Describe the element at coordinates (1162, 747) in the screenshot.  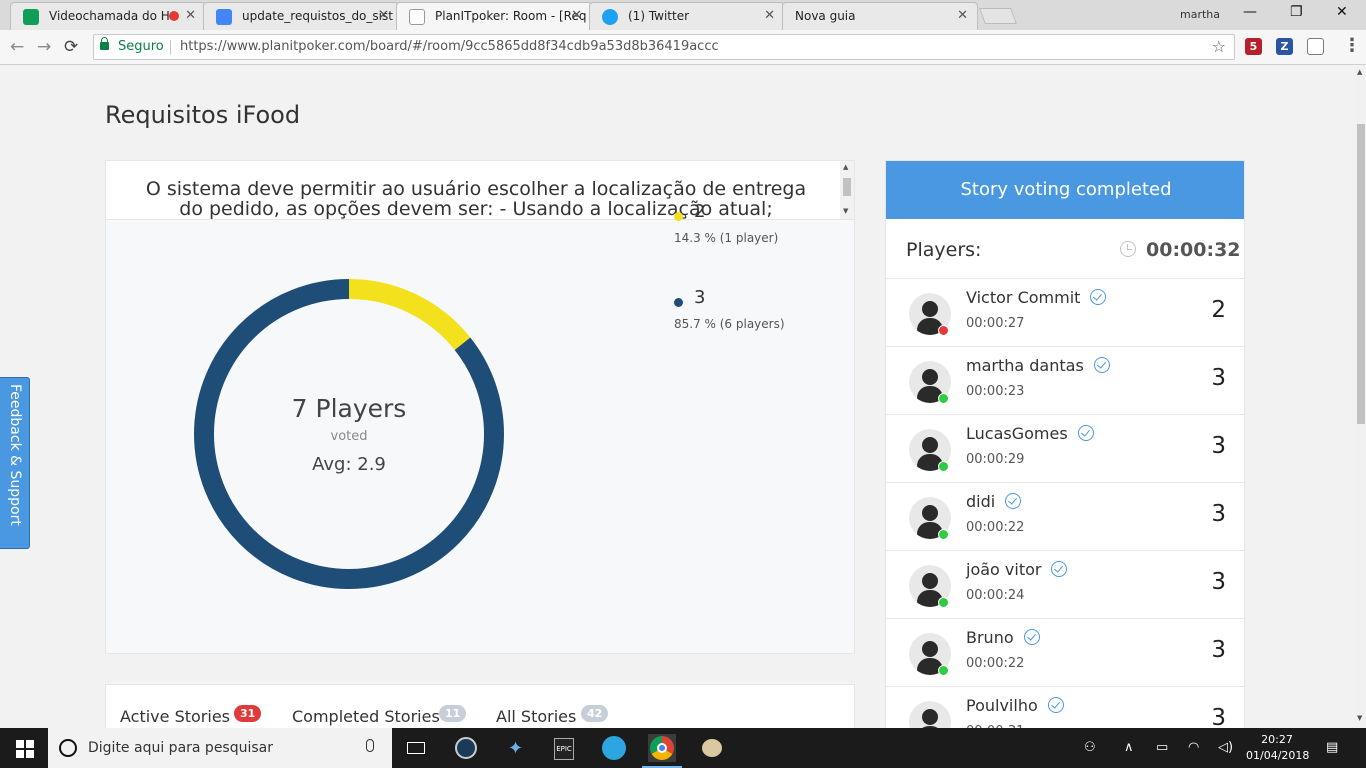
I see `battery-icon: ▭` at that location.